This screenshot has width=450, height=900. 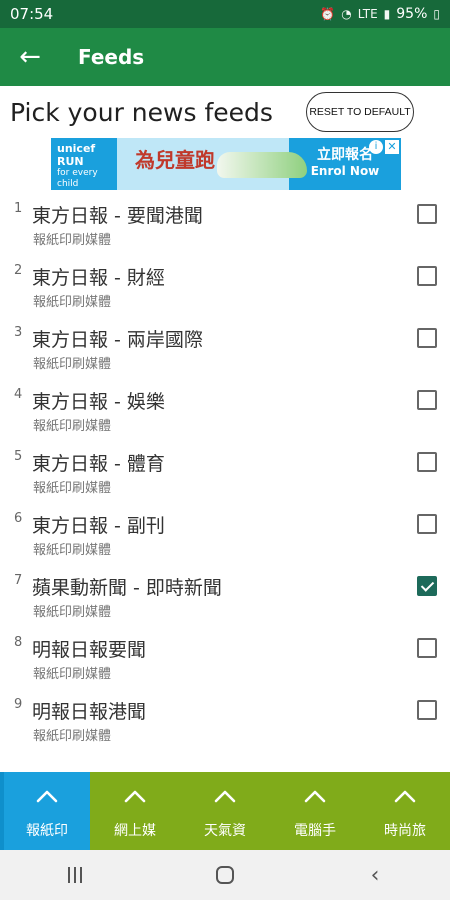 What do you see at coordinates (225, 283) in the screenshot?
I see `feed-item: 2 東方日報 - 財經報紙印刷媒體` at bounding box center [225, 283].